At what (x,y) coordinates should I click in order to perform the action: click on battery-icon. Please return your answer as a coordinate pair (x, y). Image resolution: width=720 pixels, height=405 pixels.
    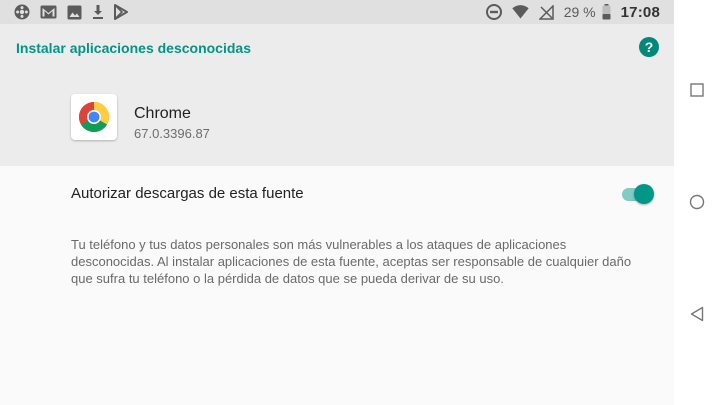
    Looking at the image, I should click on (606, 12).